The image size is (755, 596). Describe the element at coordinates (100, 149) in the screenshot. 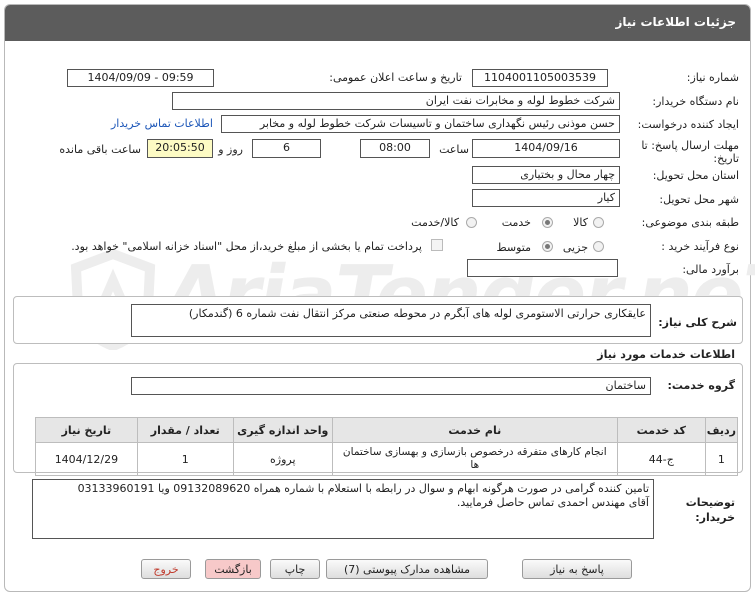

I see `remaining-time-label: ساعت باقی مانده` at that location.